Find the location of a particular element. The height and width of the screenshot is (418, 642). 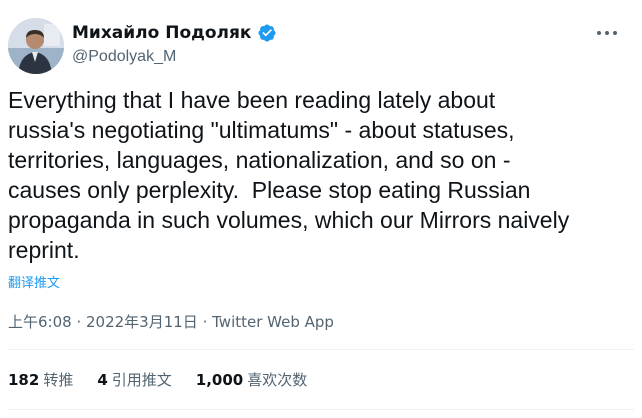

tweet-header: Михайло Подоляк @Podolyak_M is located at coordinates (321, 48).